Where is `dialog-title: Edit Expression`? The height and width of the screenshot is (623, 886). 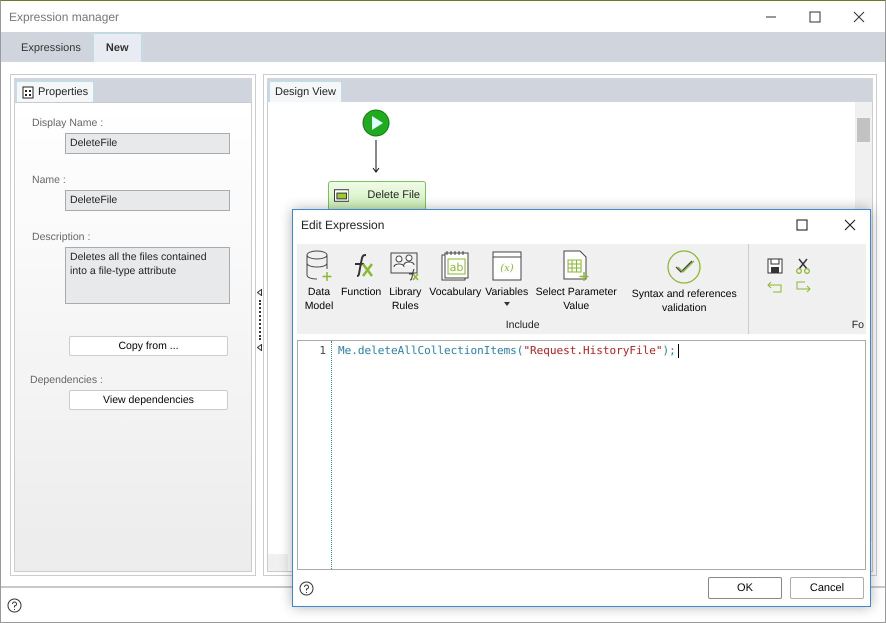 dialog-title: Edit Expression is located at coordinates (342, 225).